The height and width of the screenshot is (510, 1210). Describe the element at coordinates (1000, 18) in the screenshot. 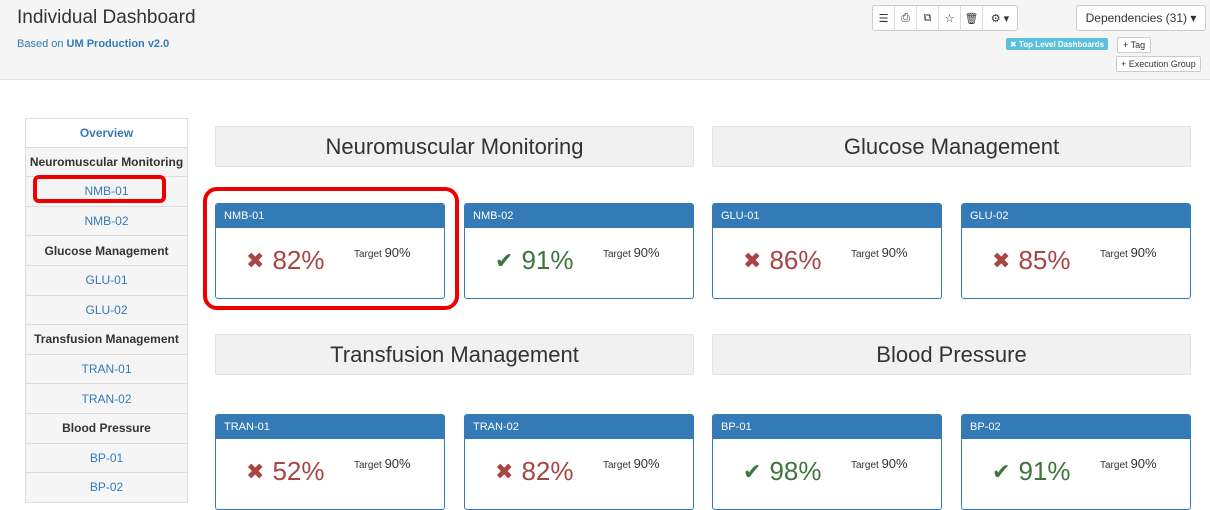

I see `gear-icon: ⚙ ▾` at that location.